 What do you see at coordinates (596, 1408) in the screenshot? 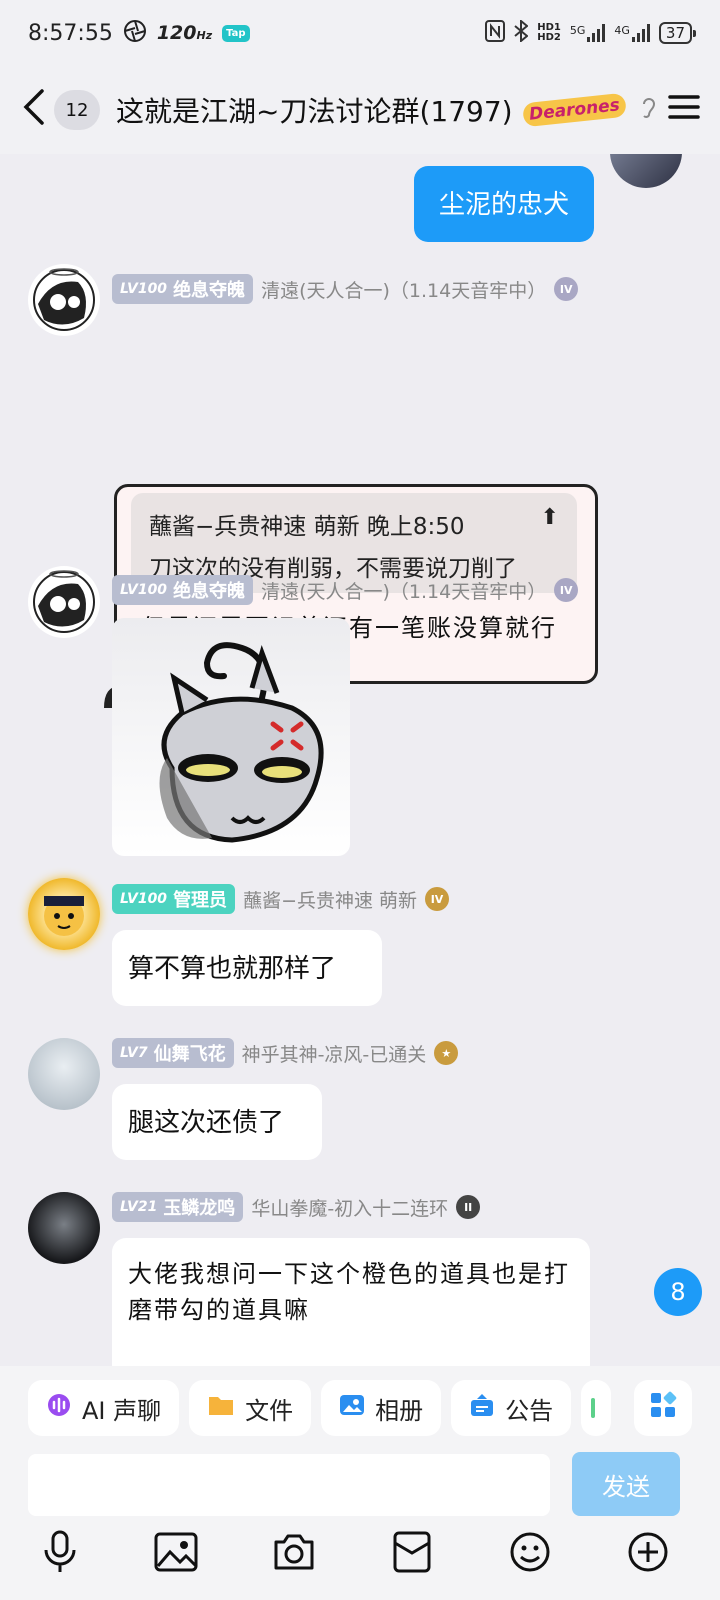
I see `more-actions-chip` at bounding box center [596, 1408].